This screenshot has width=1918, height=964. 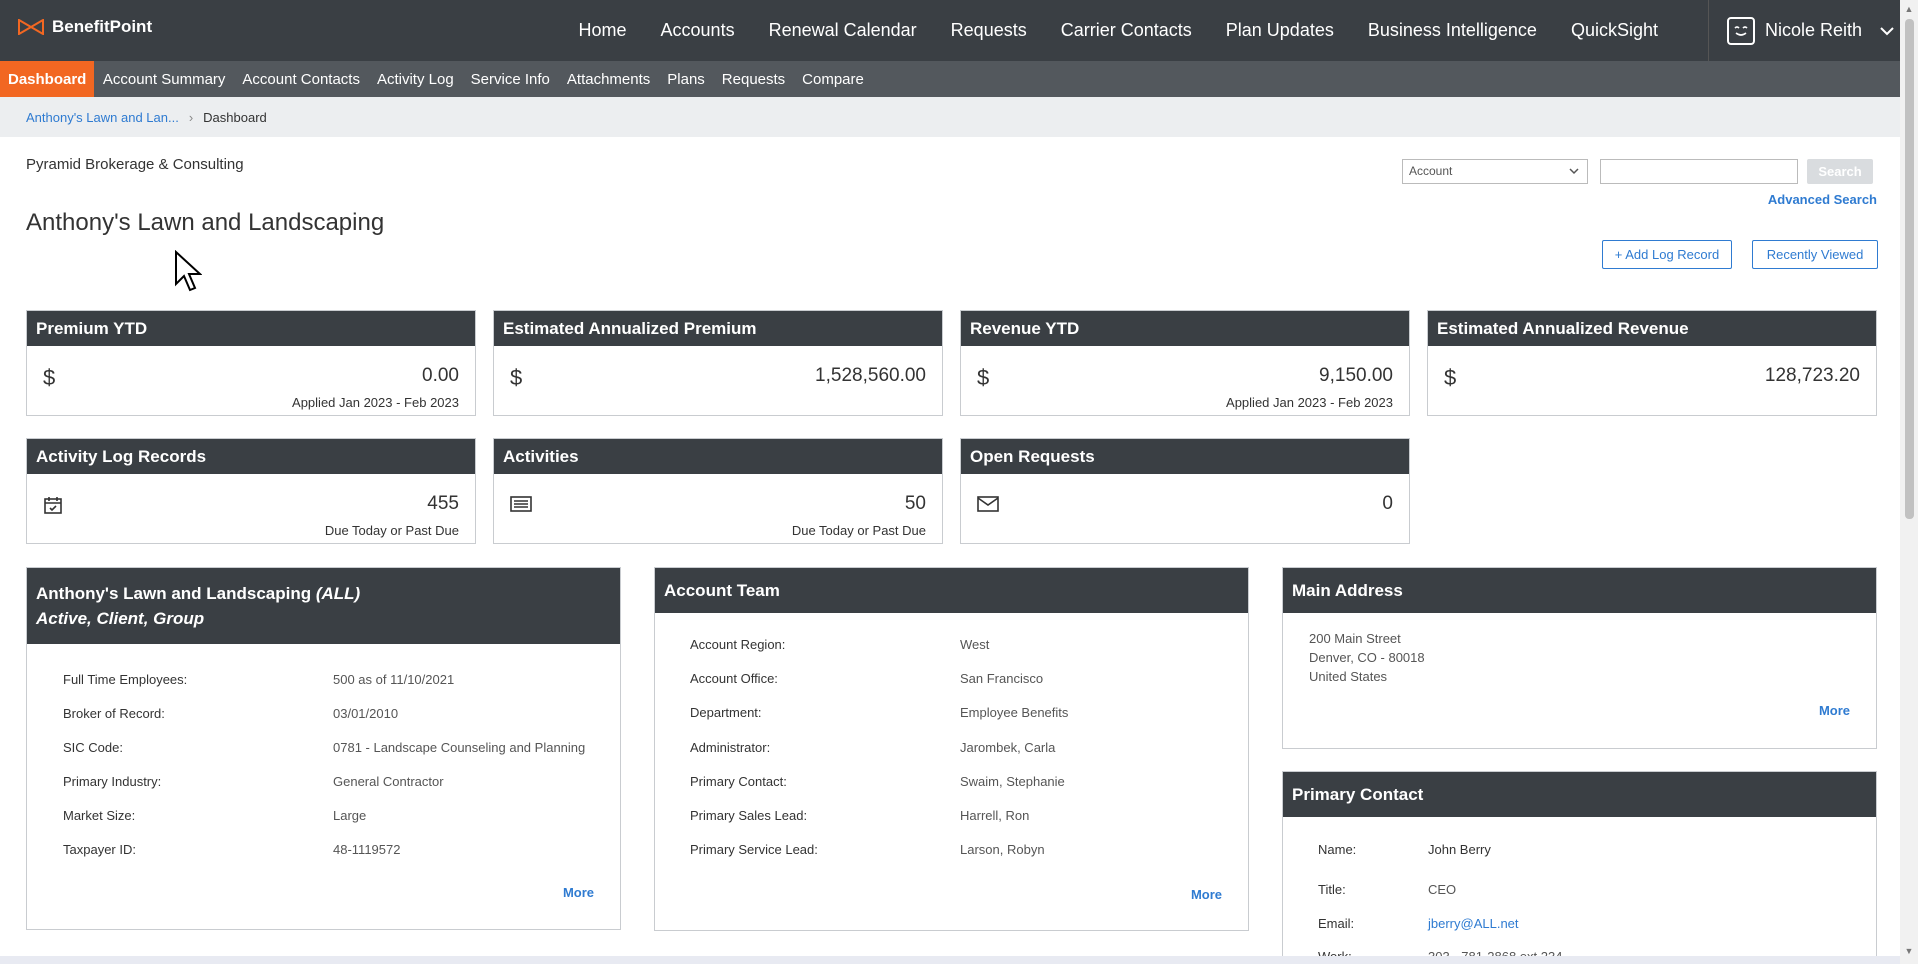 What do you see at coordinates (1336, 923) in the screenshot?
I see `info-label: Email:` at bounding box center [1336, 923].